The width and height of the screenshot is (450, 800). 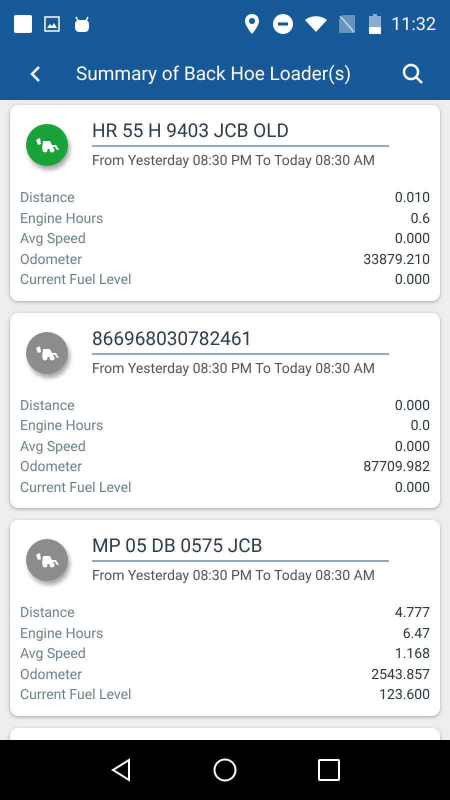 I want to click on stat-value: 6.47, so click(x=416, y=634).